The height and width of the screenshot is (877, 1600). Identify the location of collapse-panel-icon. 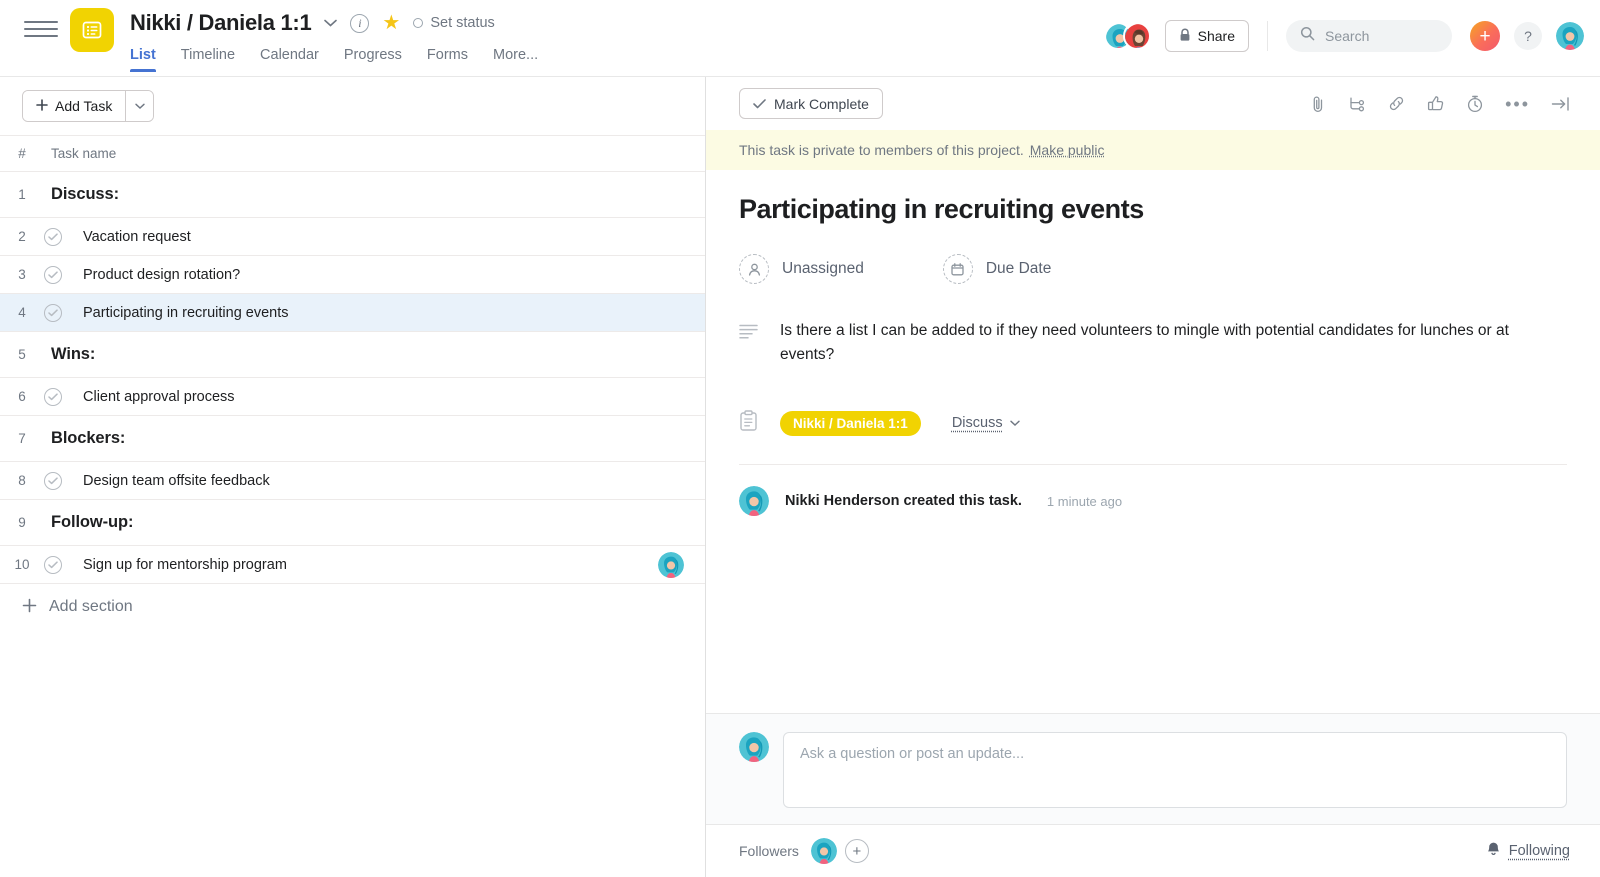
(1560, 104).